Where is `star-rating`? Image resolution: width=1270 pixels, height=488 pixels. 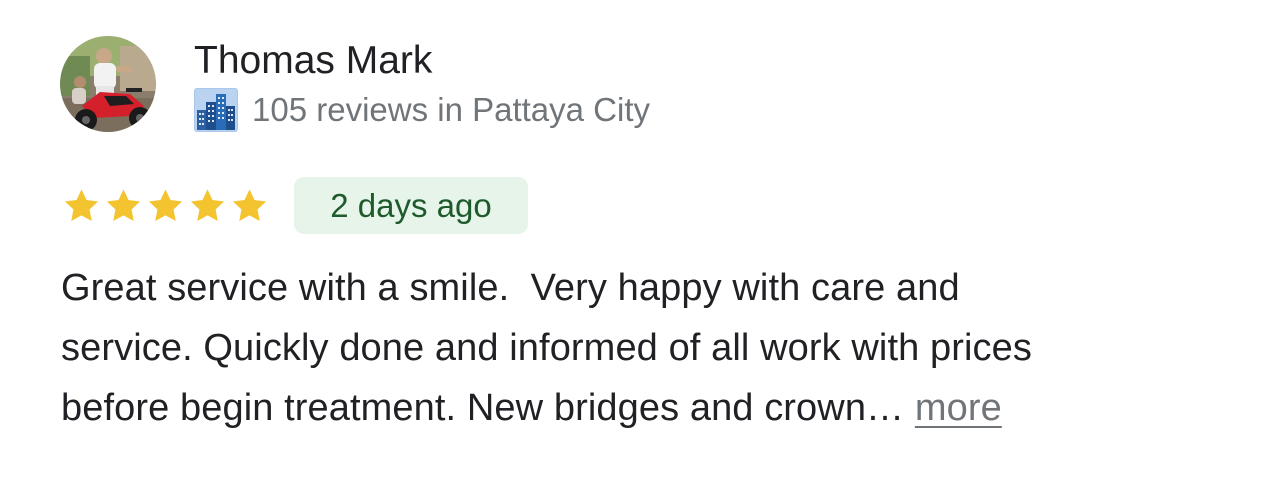 star-rating is located at coordinates (165, 206).